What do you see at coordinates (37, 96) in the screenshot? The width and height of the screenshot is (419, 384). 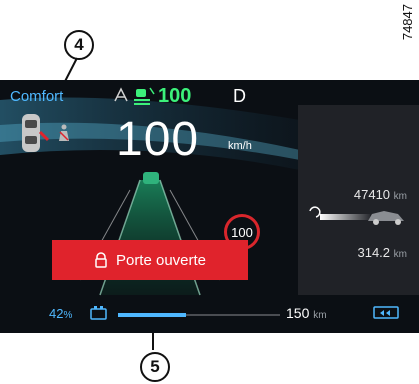 I see `drive-mode-label: Comfort` at bounding box center [37, 96].